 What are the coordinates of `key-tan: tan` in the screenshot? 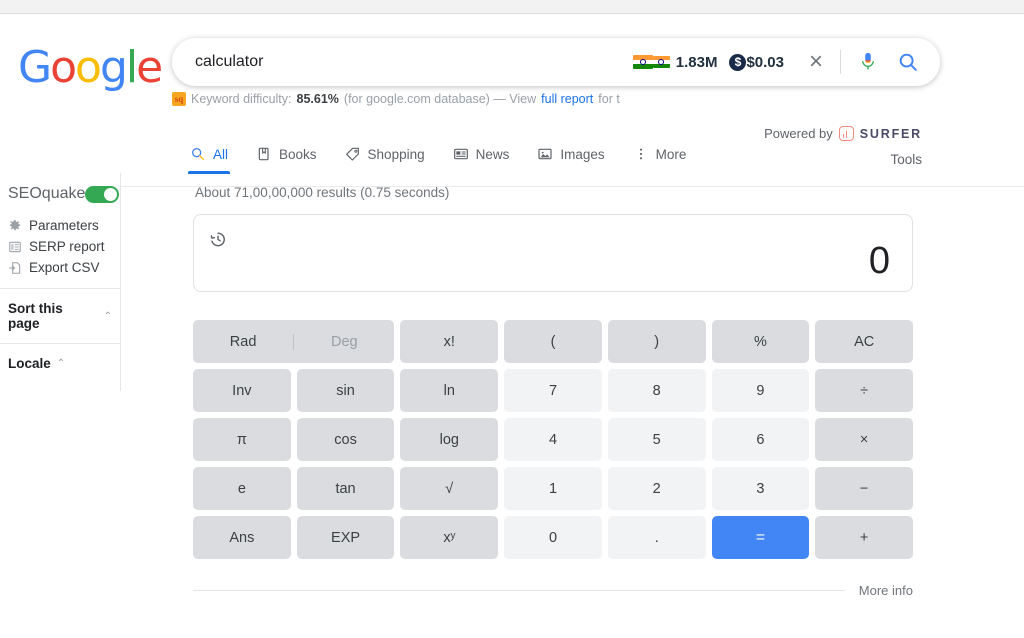 It's located at (345, 488).